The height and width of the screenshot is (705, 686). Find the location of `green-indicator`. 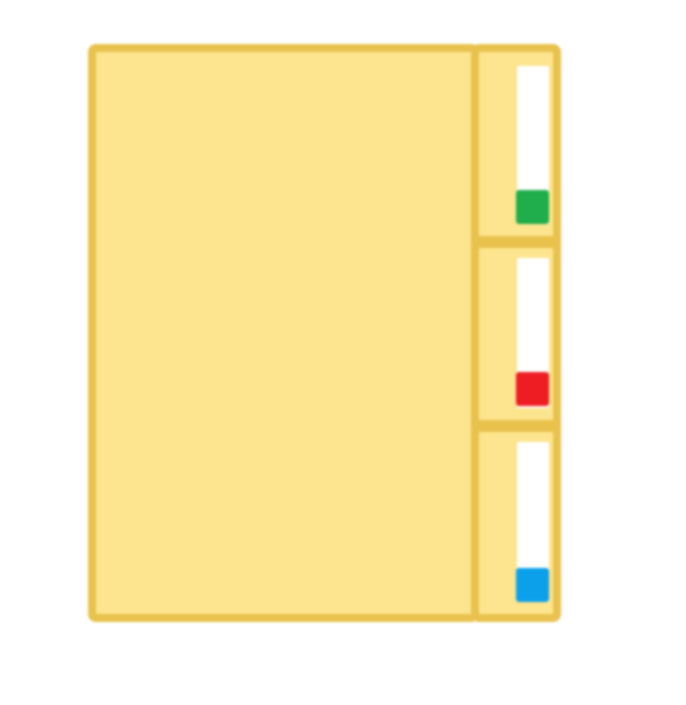

green-indicator is located at coordinates (532, 207).